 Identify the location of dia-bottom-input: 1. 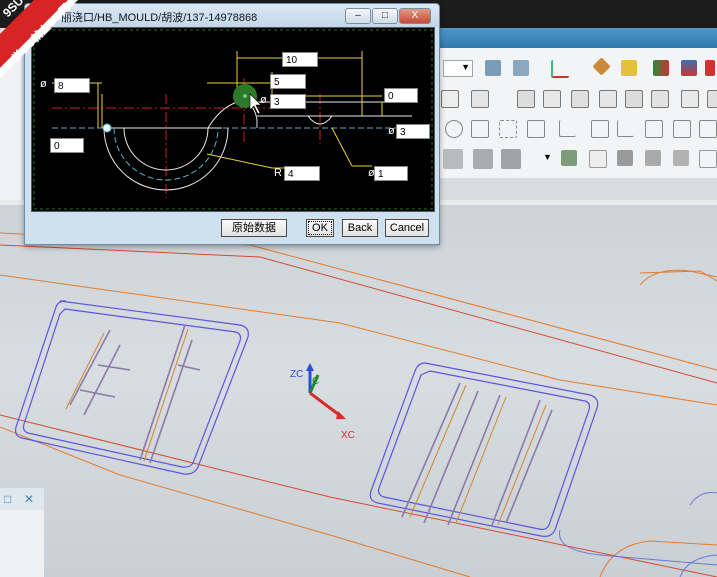
(391, 173).